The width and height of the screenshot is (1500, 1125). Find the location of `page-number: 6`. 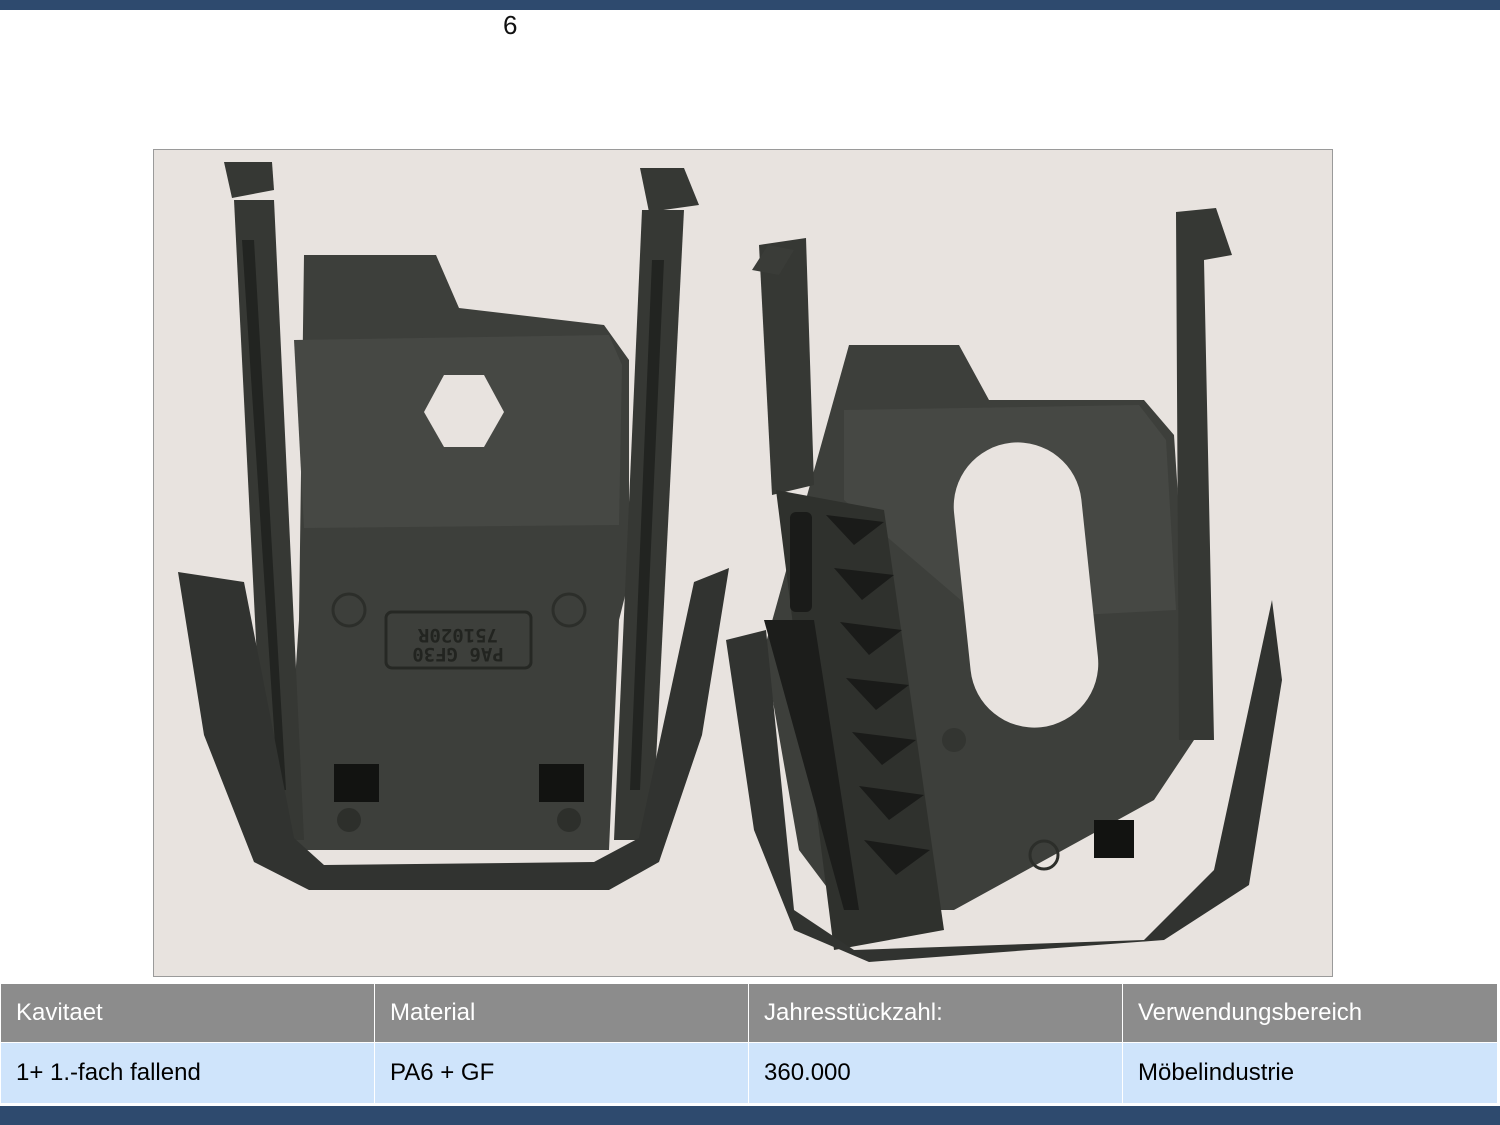

page-number: 6 is located at coordinates (510, 25).